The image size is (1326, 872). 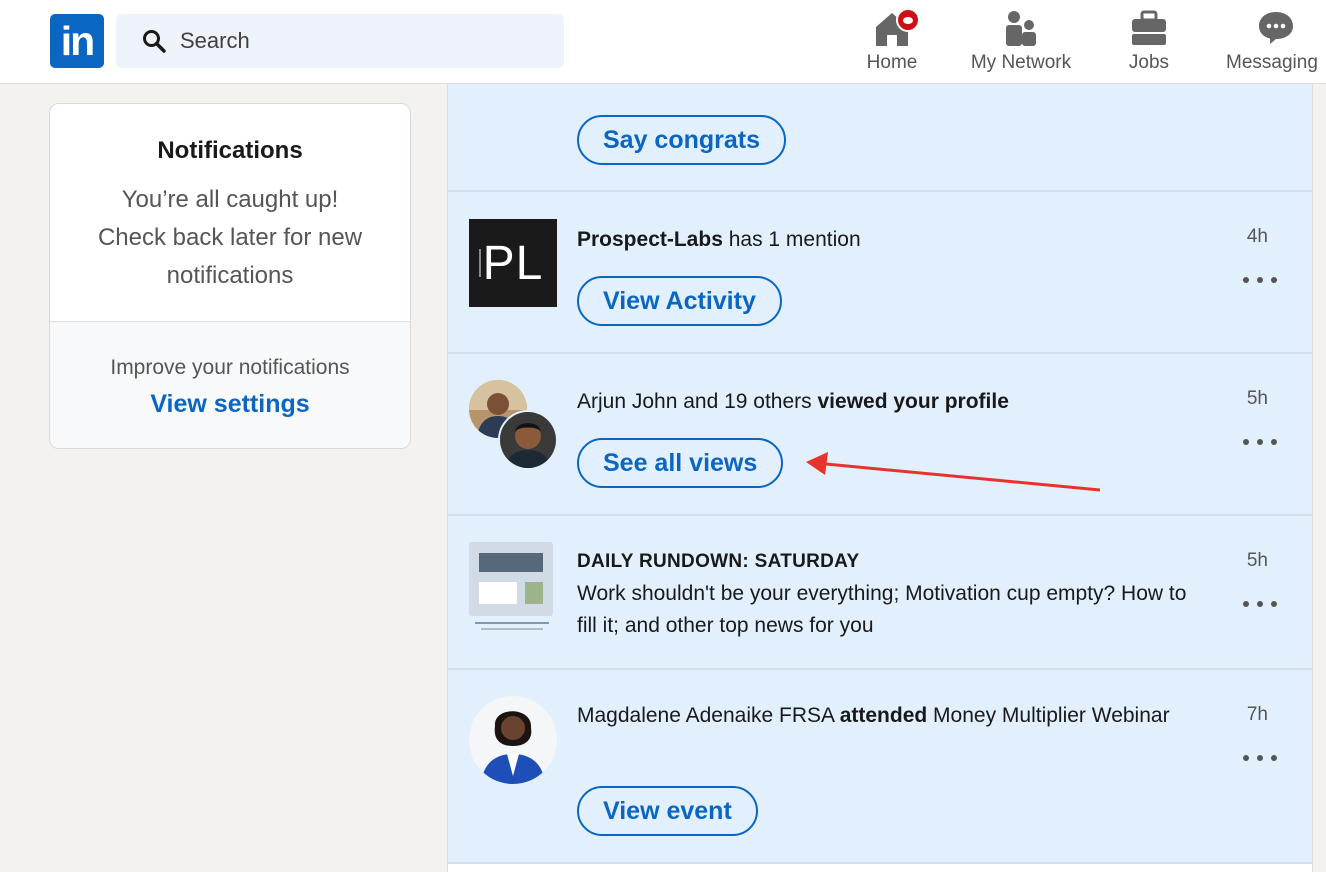 I want to click on notification-text: Prospect-Labs has 1 mention, so click(x=719, y=239).